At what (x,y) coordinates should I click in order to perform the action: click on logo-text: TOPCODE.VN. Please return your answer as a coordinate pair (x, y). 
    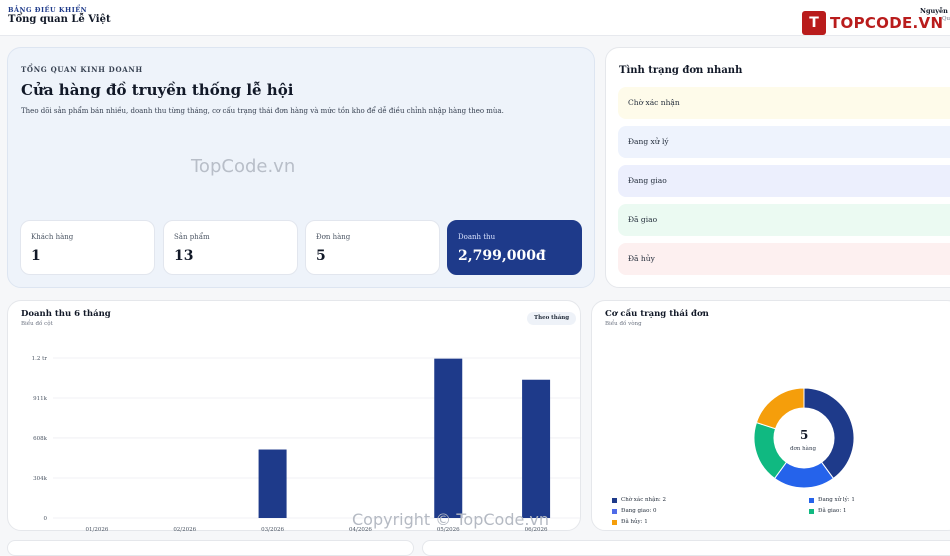
    Looking at the image, I should click on (887, 23).